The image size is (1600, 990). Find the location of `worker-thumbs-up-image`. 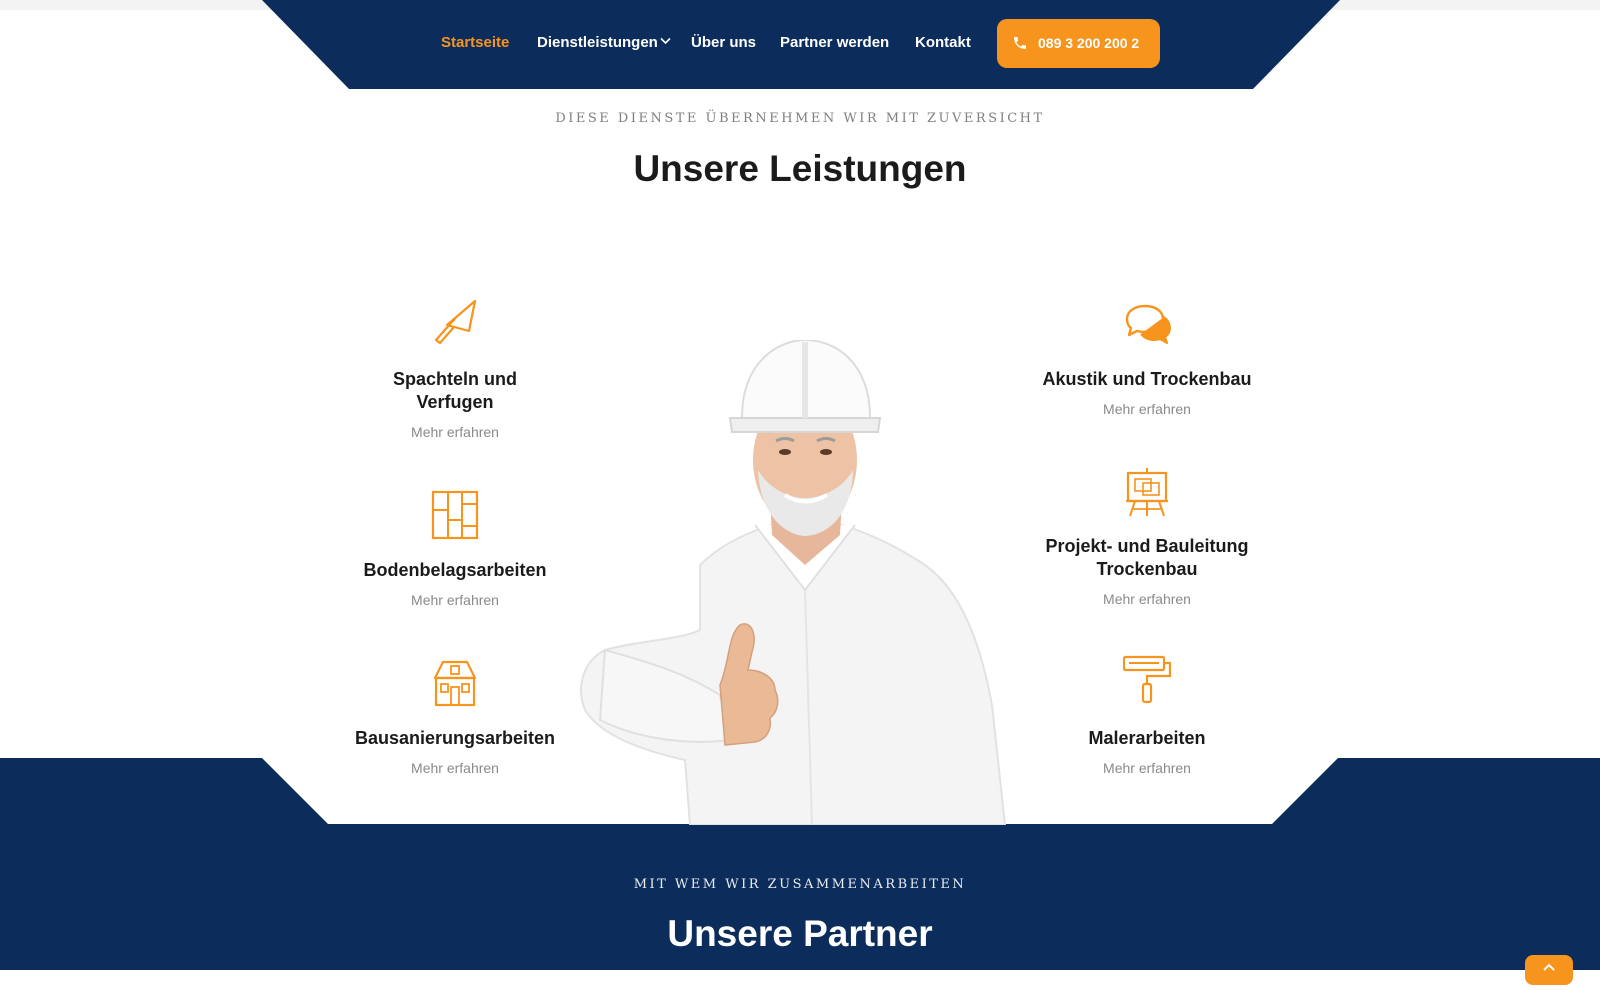

worker-thumbs-up-image is located at coordinates (793, 582).